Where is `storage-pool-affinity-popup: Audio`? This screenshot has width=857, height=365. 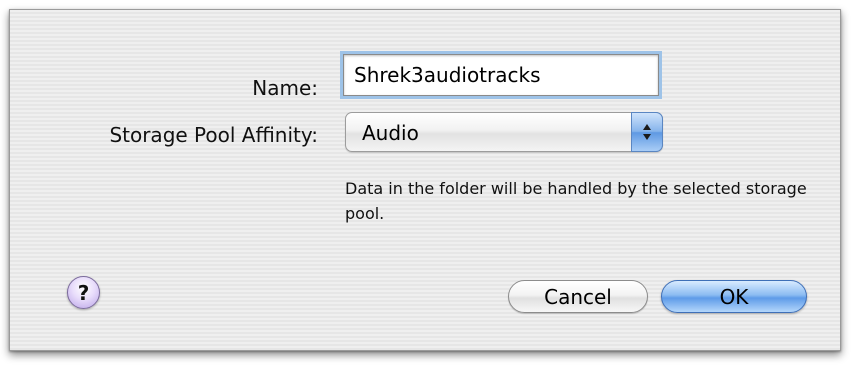
storage-pool-affinity-popup: Audio is located at coordinates (504, 132).